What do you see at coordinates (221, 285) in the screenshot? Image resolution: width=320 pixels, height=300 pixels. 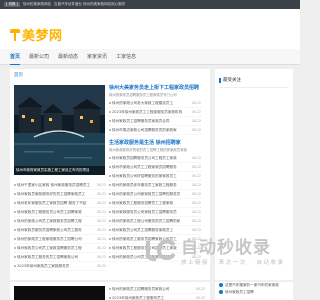 I see `avatar-icon` at bounding box center [221, 285].